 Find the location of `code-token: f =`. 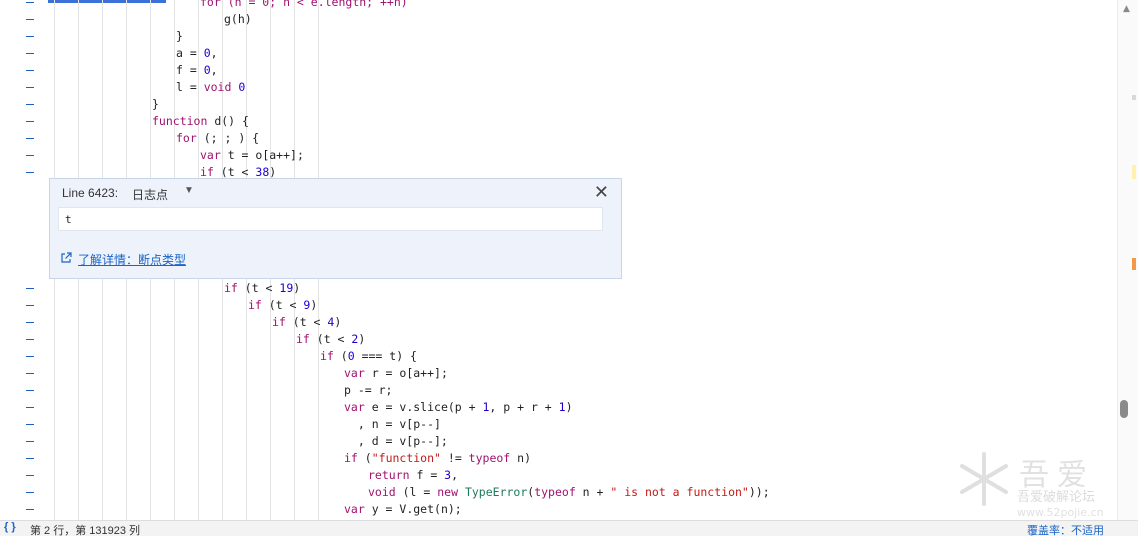

code-token: f = is located at coordinates (430, 475).